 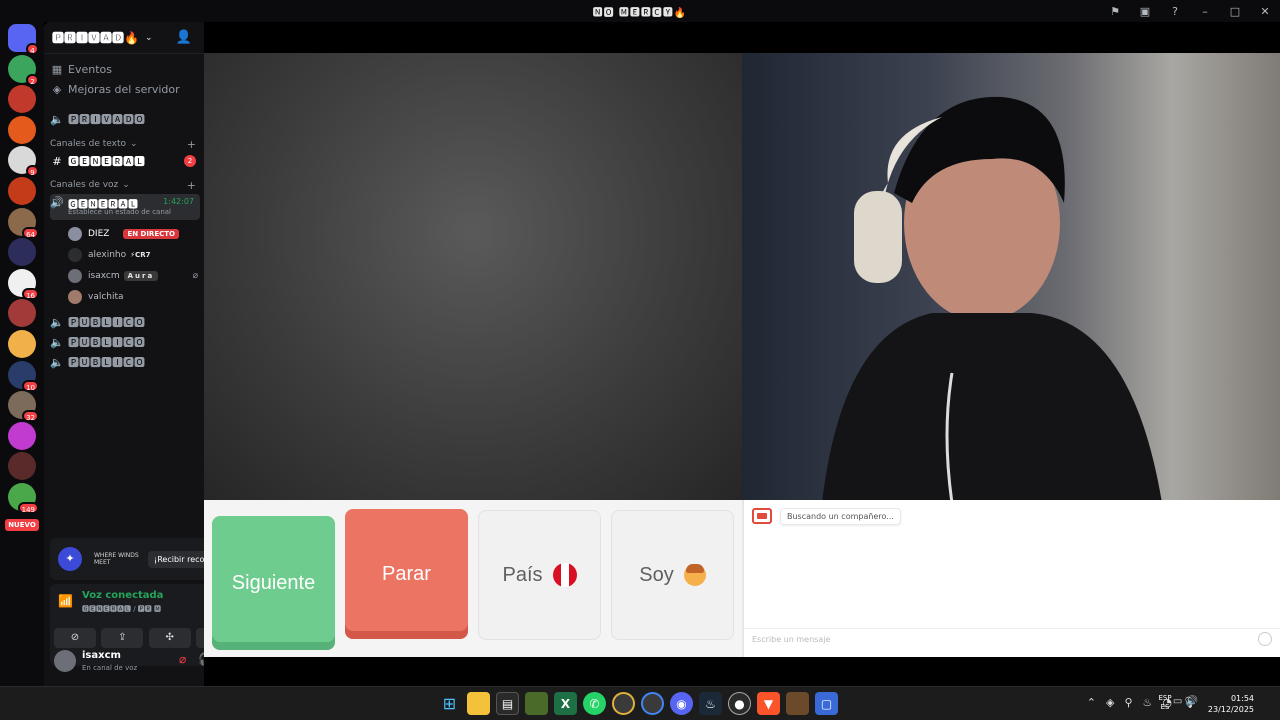 What do you see at coordinates (23, 162) in the screenshot?
I see `server-icon: 9` at bounding box center [23, 162].